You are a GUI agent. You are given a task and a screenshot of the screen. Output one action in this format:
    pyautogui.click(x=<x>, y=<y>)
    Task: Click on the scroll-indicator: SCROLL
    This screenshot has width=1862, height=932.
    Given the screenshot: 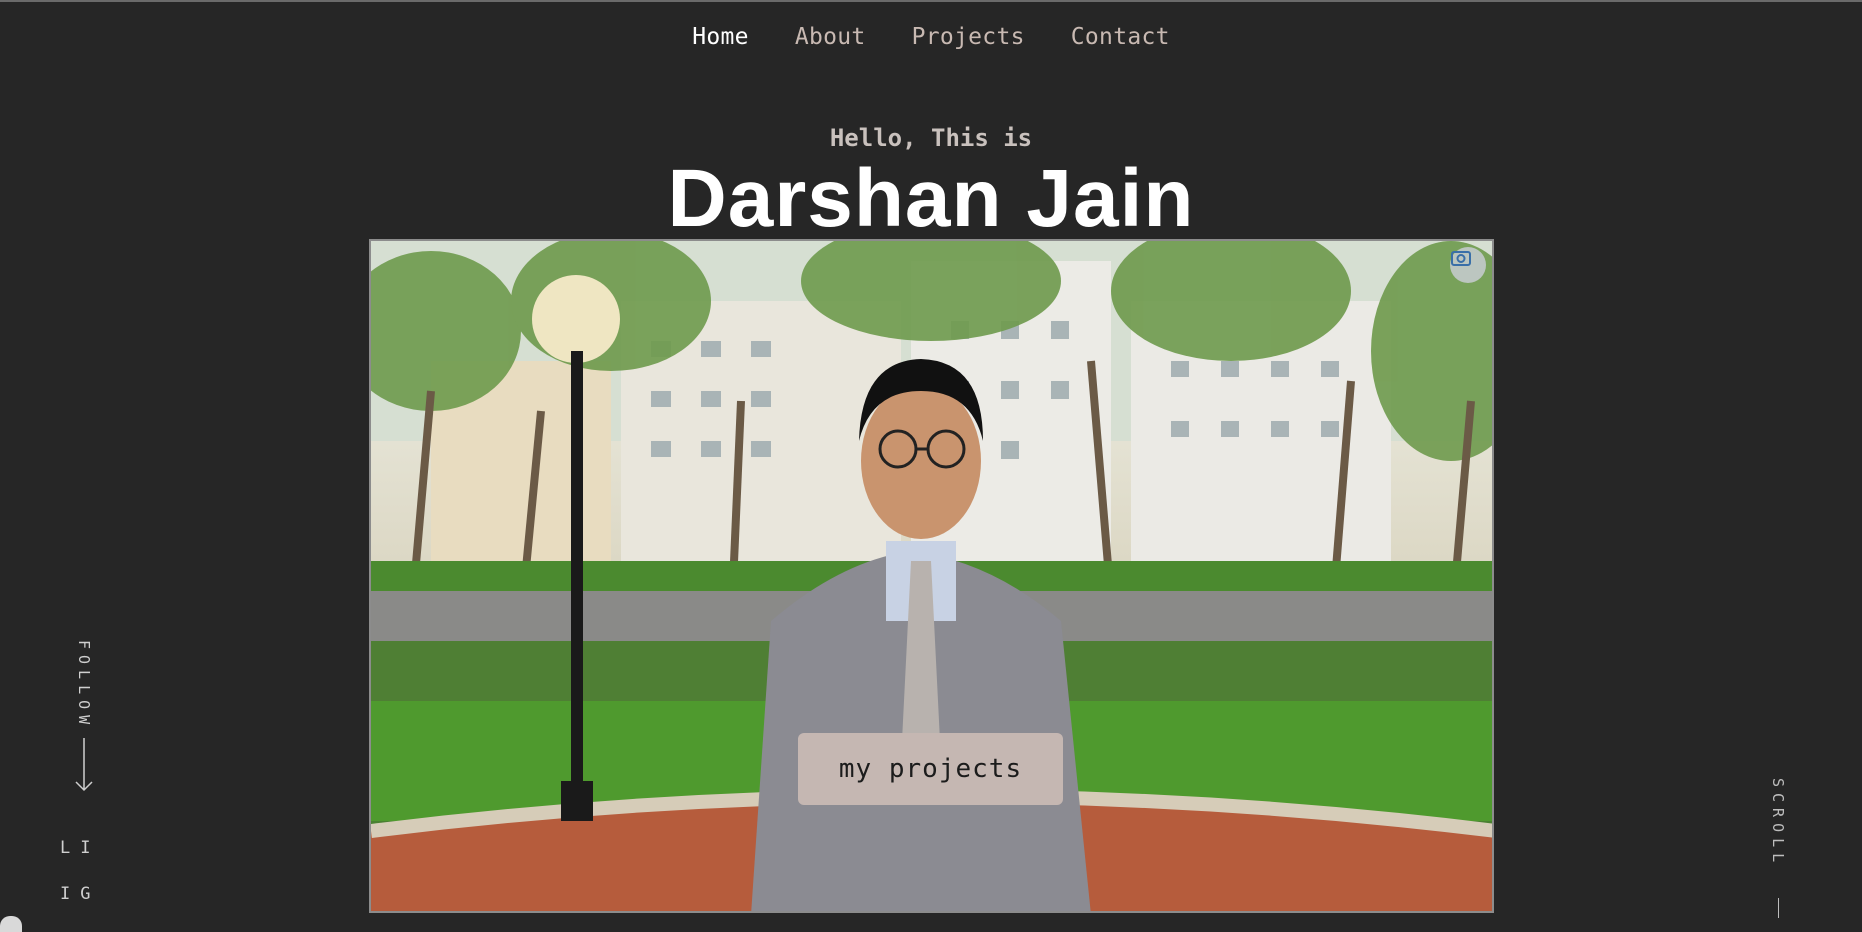 What is the action you would take?
    pyautogui.click(x=1778, y=848)
    